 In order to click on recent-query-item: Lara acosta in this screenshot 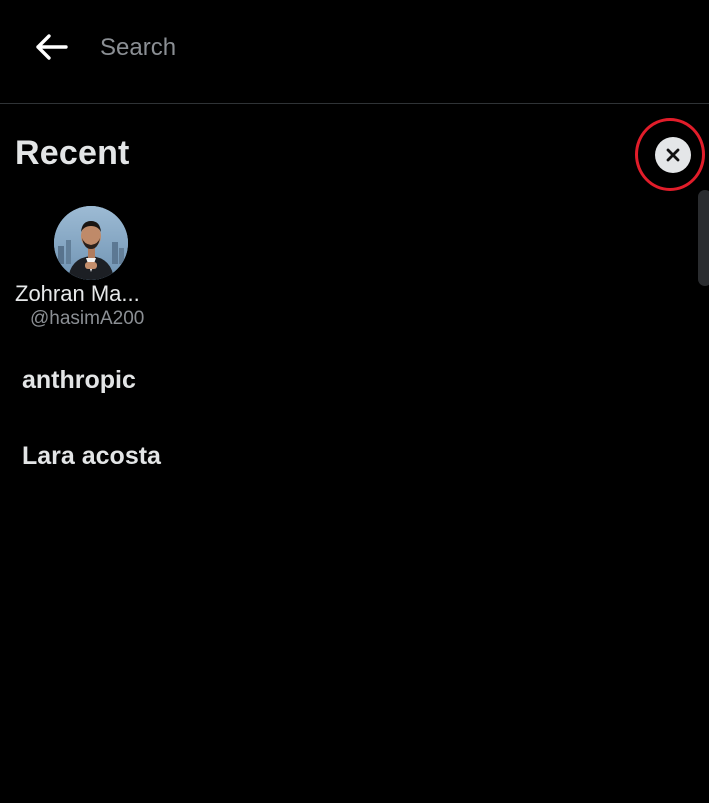, I will do `click(91, 456)`.